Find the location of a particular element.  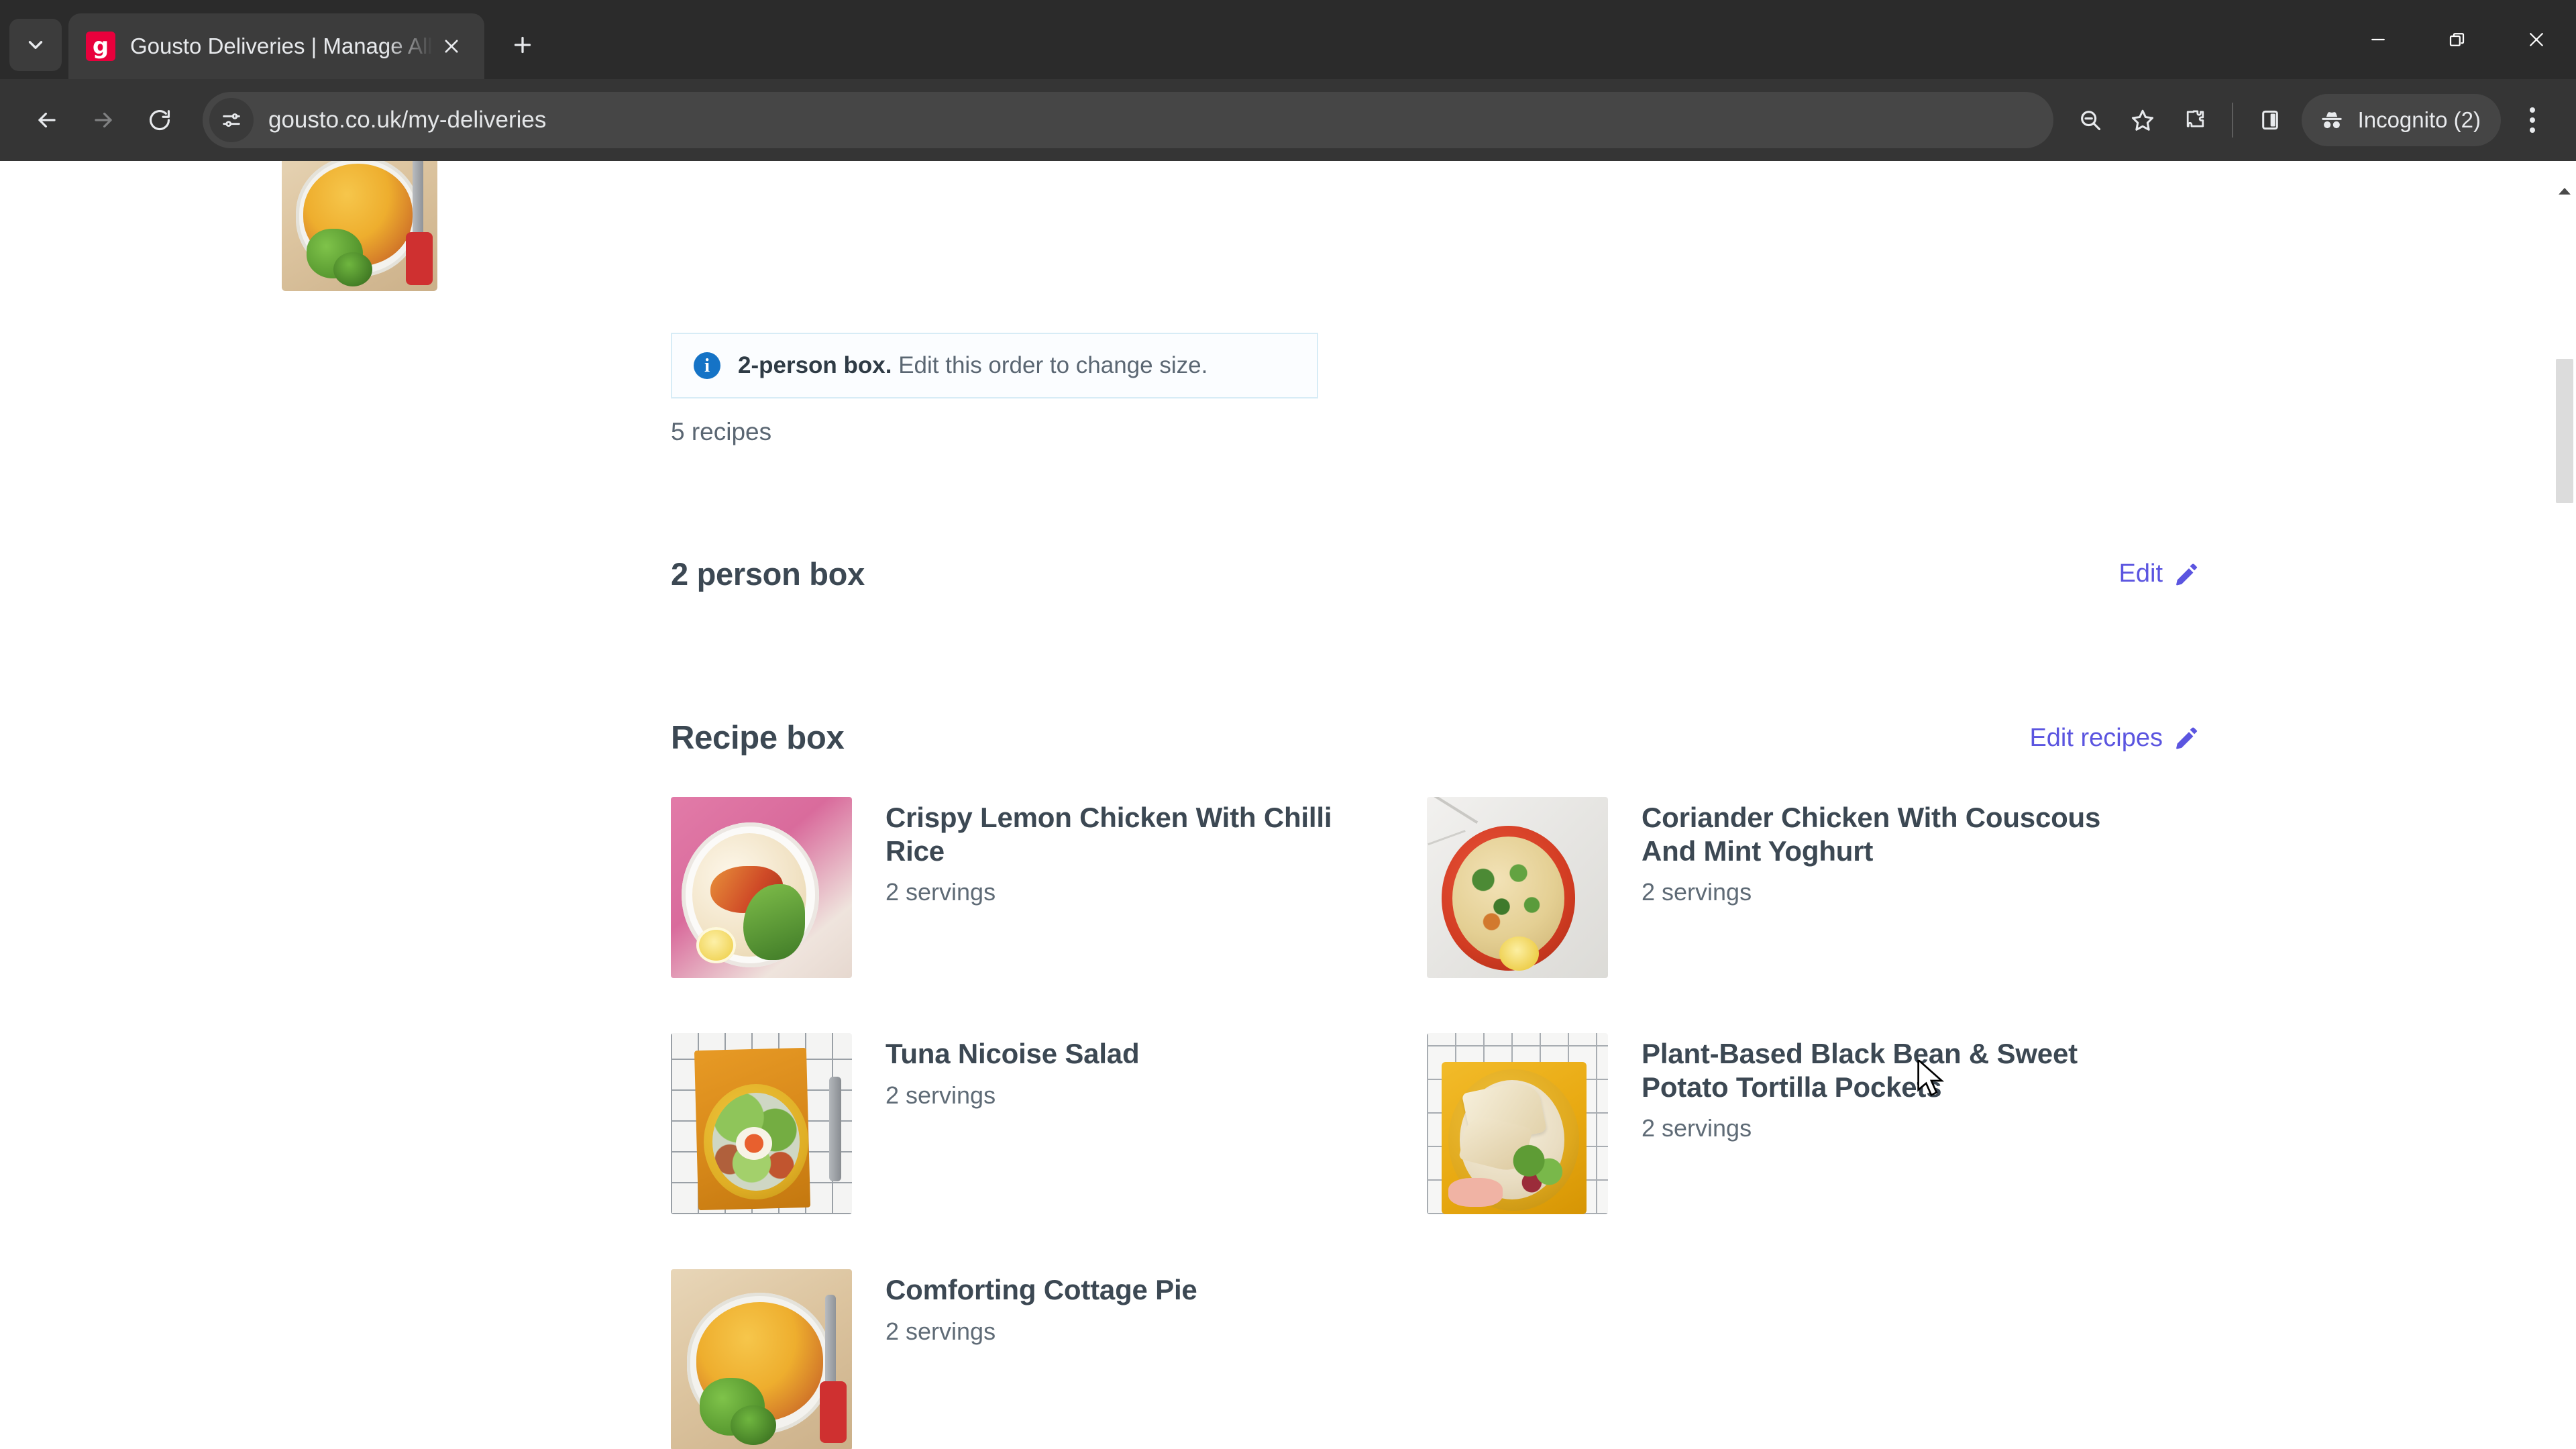

gousto-favicon: g is located at coordinates (100, 46).